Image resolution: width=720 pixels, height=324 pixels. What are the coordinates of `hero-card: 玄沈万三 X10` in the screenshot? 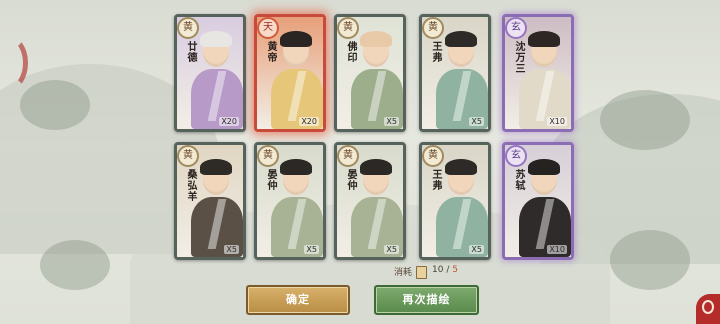 It's located at (538, 73).